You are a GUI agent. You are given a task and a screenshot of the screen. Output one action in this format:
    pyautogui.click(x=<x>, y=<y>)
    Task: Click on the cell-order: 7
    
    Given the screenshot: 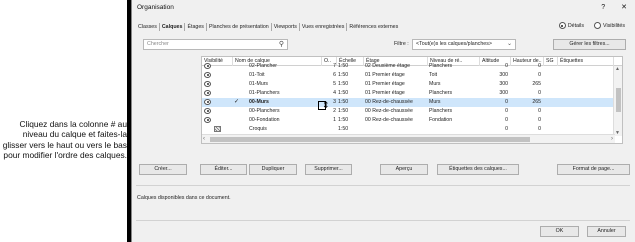 What is the action you would take?
    pyautogui.click(x=334, y=66)
    